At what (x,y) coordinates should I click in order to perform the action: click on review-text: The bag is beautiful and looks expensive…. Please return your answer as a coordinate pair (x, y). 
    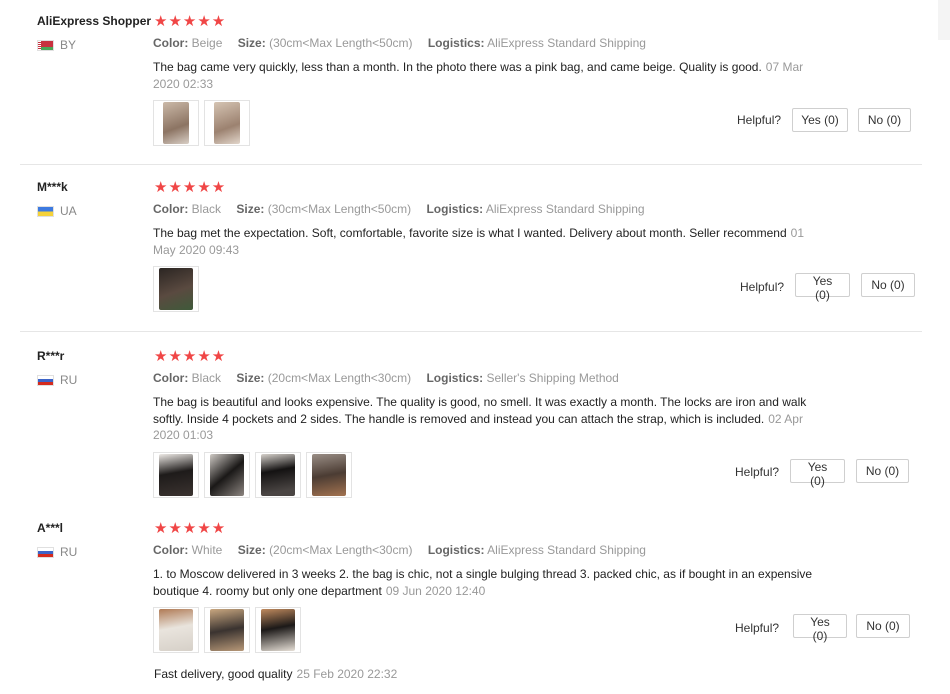
    Looking at the image, I should click on (483, 419).